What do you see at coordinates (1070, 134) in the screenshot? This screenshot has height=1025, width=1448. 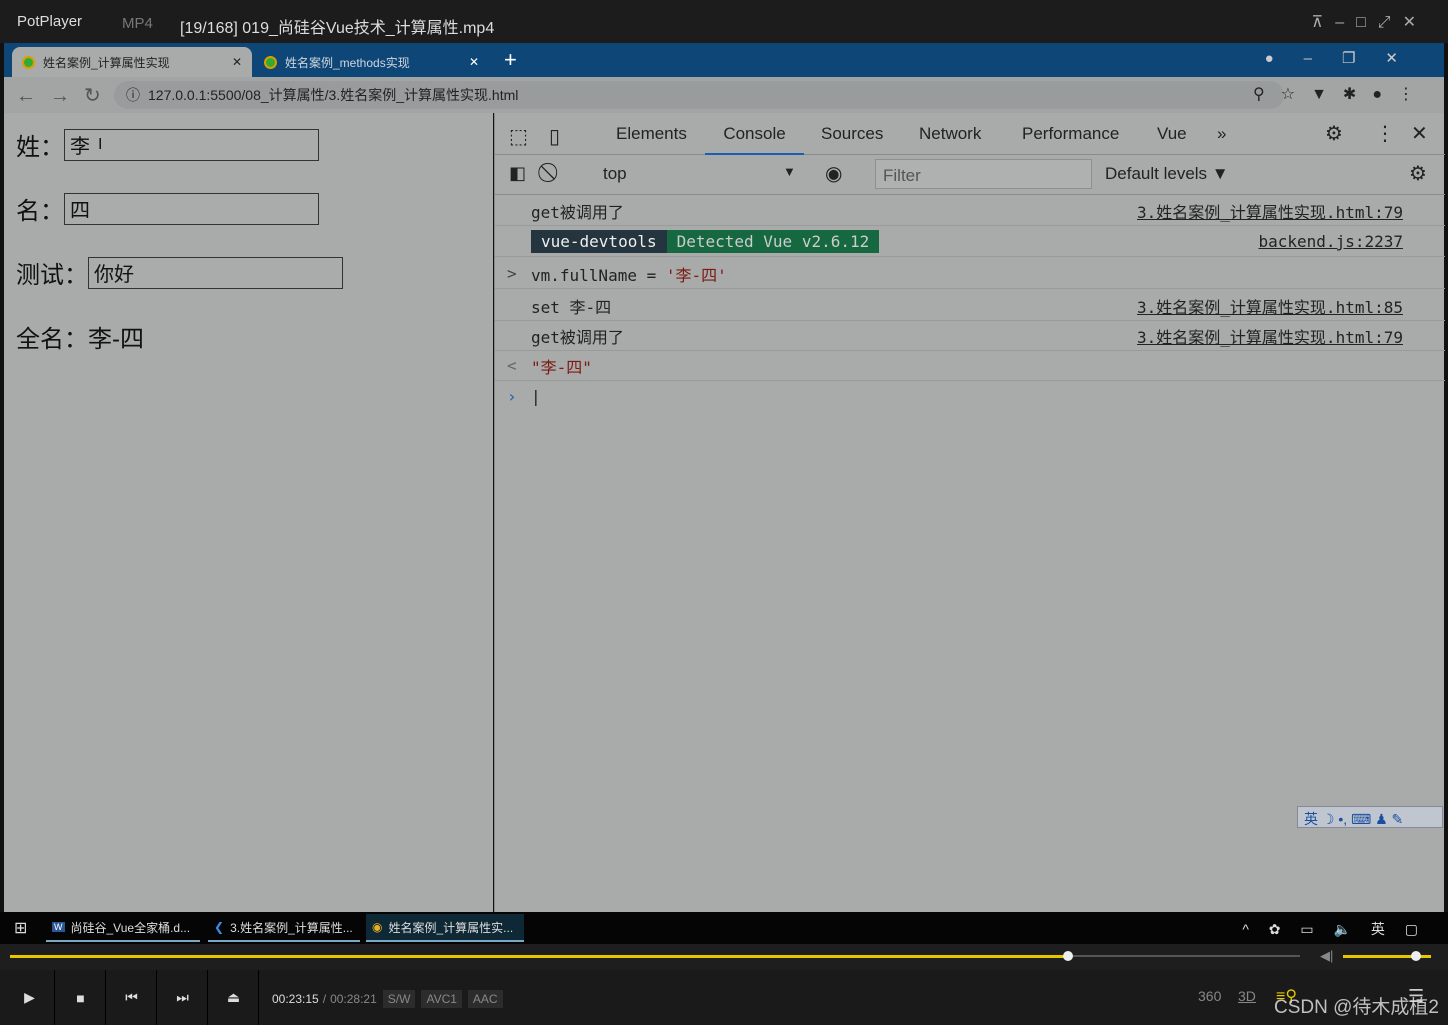 I see `tab-performance: Performance` at bounding box center [1070, 134].